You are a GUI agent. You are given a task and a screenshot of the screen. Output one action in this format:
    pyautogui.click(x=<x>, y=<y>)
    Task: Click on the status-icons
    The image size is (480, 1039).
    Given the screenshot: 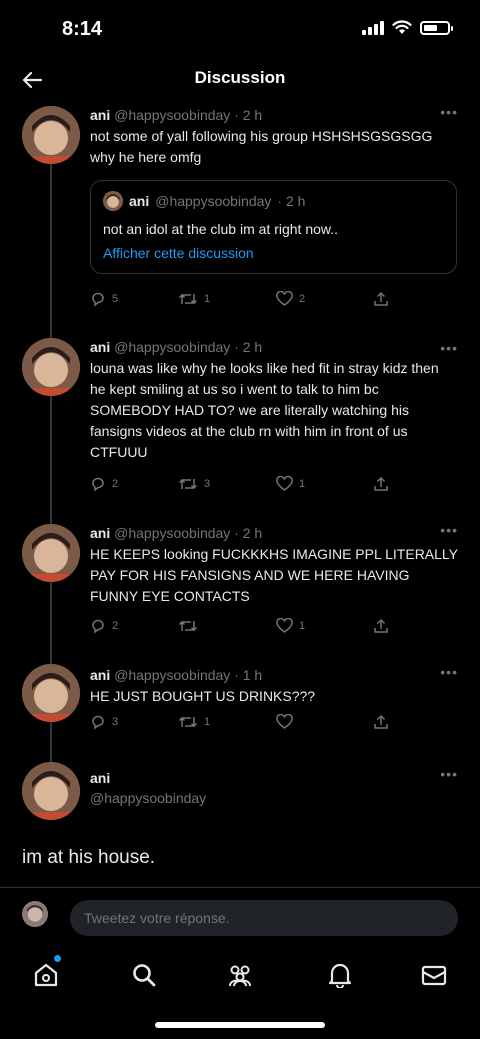 What is the action you would take?
    pyautogui.click(x=407, y=27)
    